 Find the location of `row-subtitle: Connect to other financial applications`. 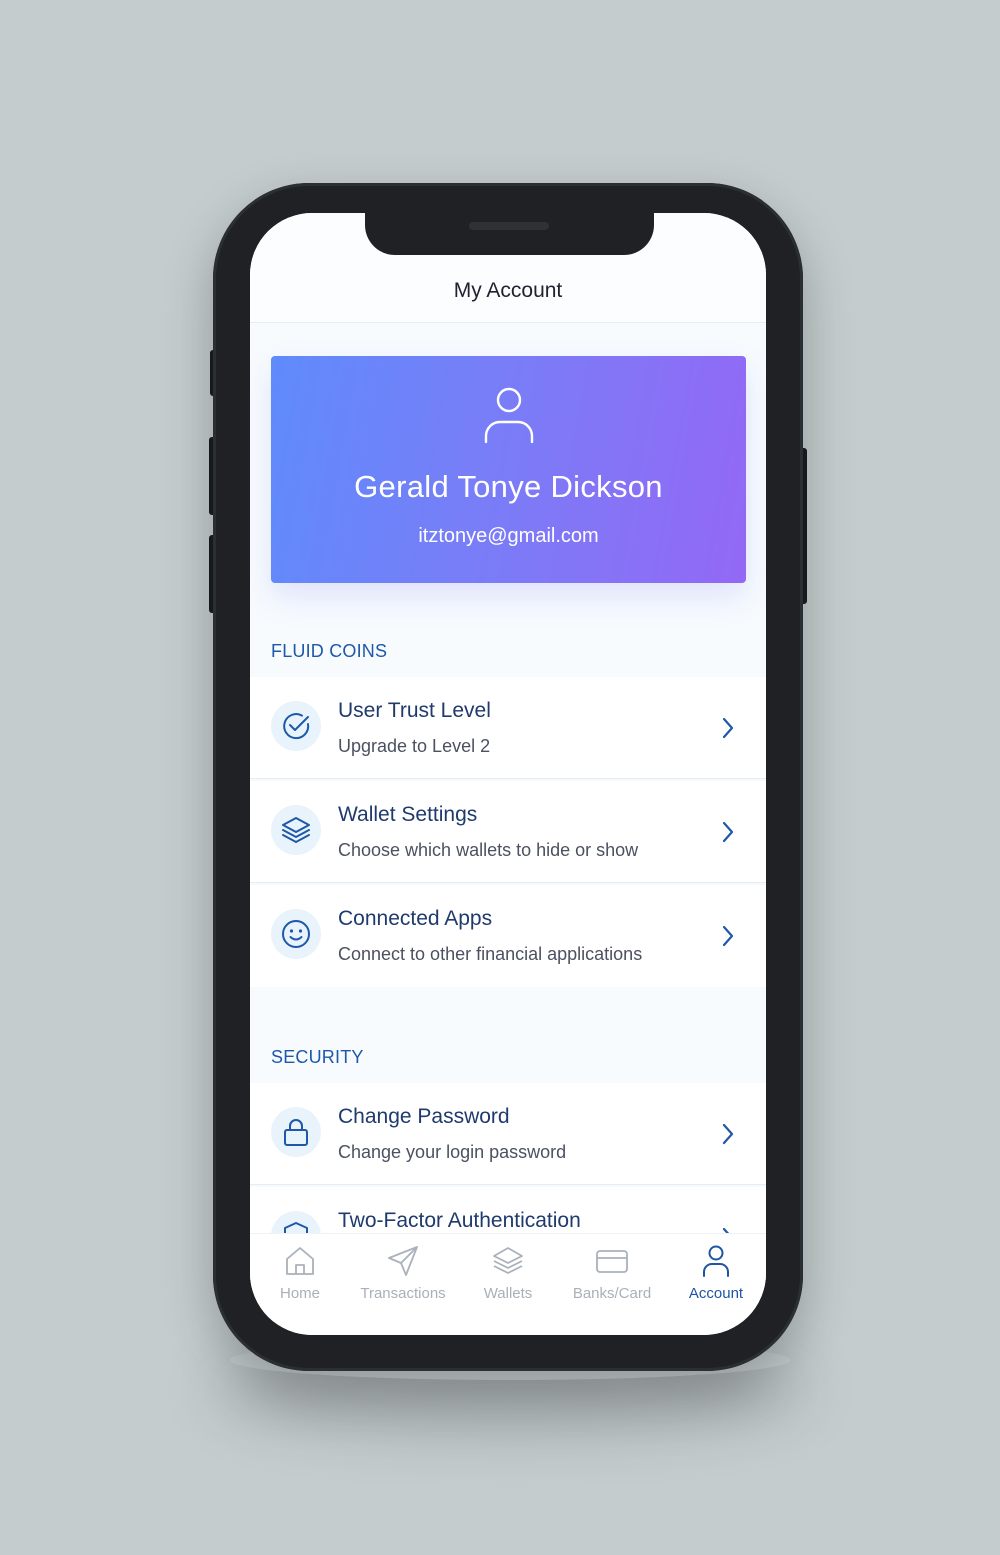

row-subtitle: Connect to other financial applications is located at coordinates (490, 954).